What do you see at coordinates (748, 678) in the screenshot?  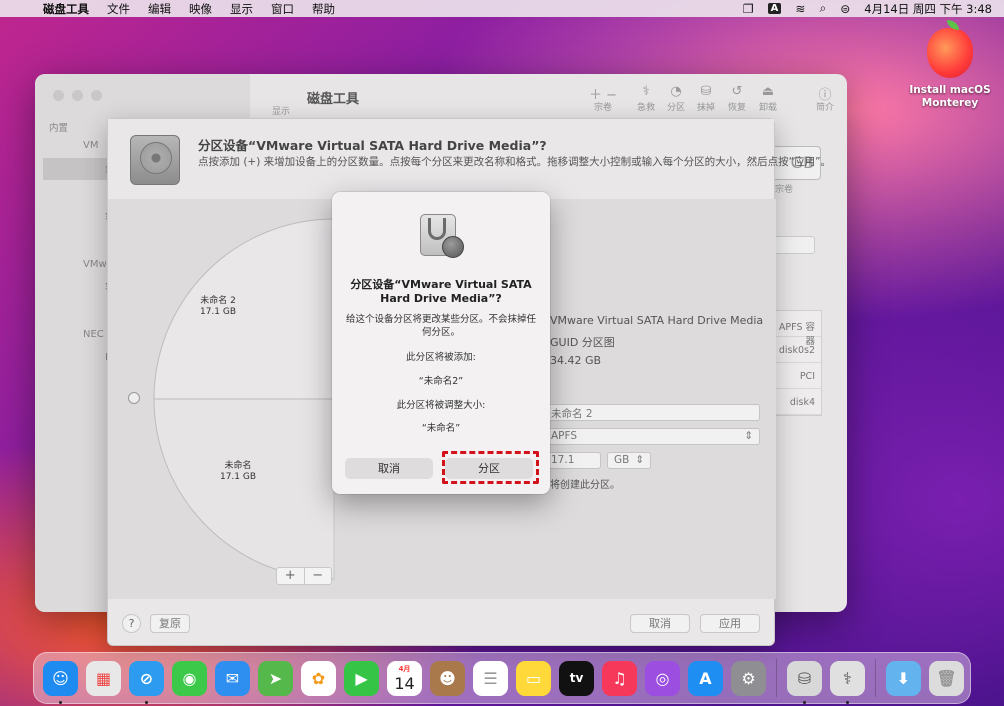 I see `system-preferences-icon: ⚙` at bounding box center [748, 678].